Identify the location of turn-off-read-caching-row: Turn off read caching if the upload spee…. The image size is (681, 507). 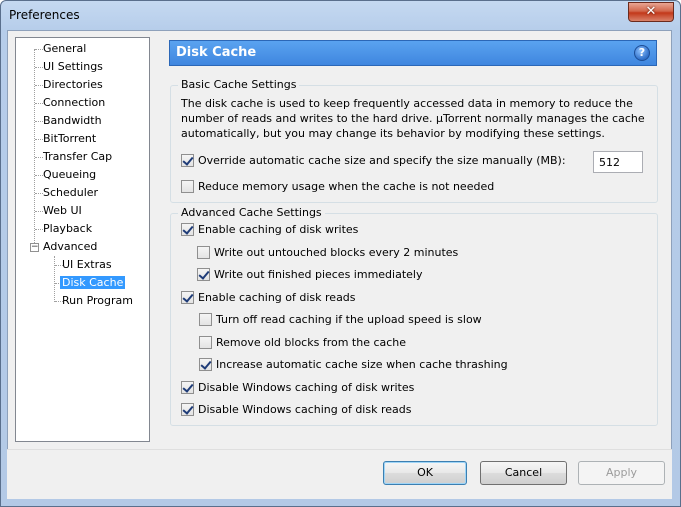
(340, 321).